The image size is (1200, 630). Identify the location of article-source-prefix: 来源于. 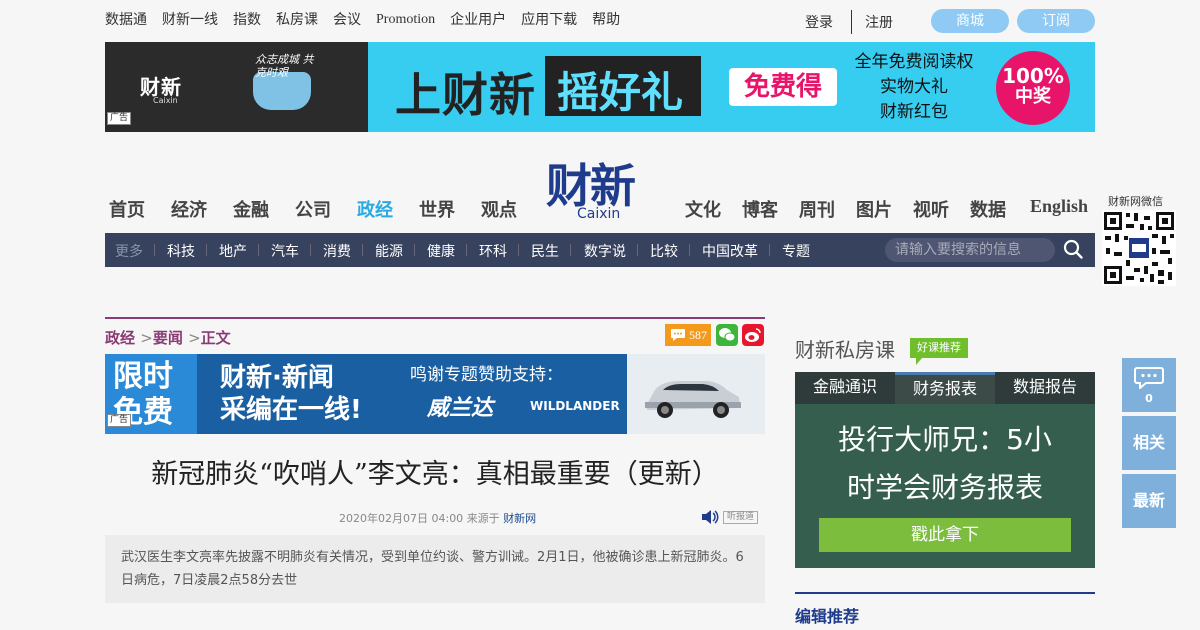
(483, 518).